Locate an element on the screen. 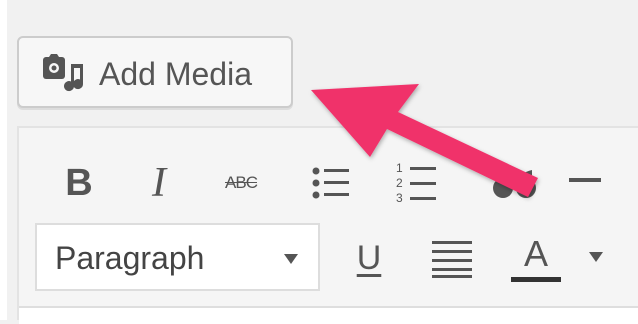  underline-button: U is located at coordinates (369, 258).